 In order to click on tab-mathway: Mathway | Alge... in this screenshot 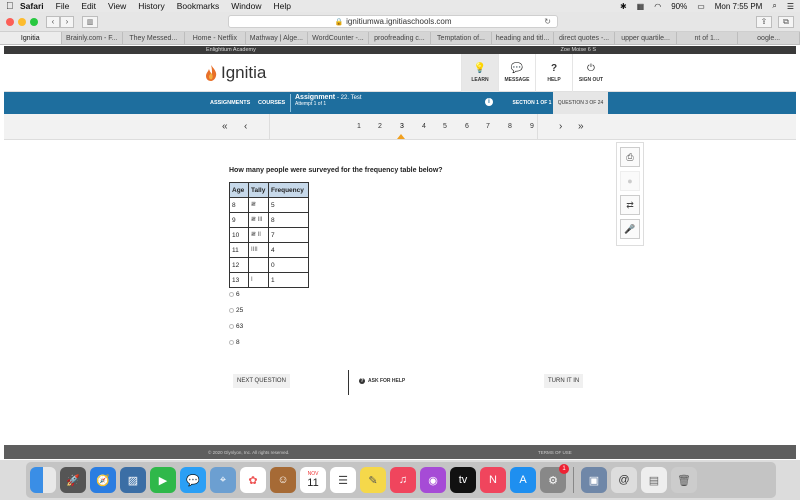, I will do `click(277, 38)`.